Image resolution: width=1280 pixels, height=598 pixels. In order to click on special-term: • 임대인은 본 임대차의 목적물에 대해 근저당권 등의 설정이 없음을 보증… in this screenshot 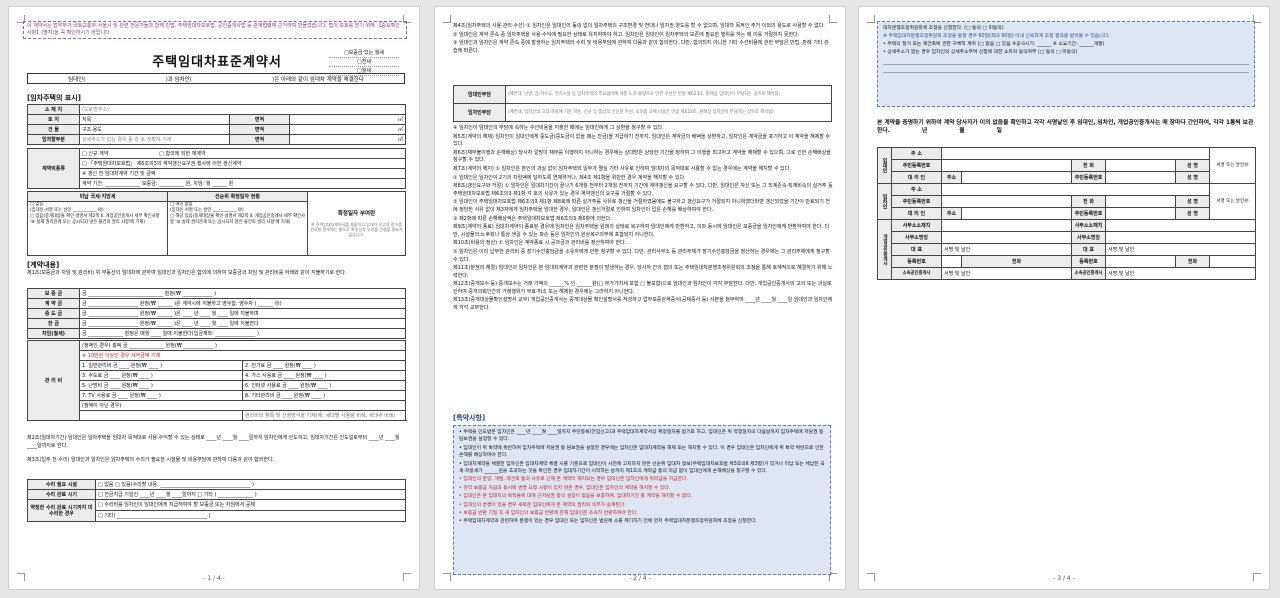, I will do `click(576, 497)`.